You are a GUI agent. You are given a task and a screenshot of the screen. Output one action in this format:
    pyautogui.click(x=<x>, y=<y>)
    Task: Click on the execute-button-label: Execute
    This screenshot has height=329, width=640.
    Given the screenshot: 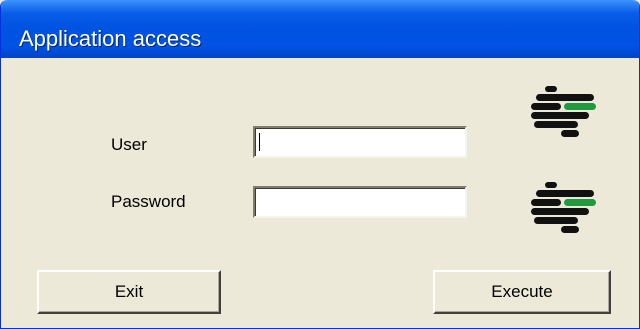 What is the action you would take?
    pyautogui.click(x=522, y=291)
    